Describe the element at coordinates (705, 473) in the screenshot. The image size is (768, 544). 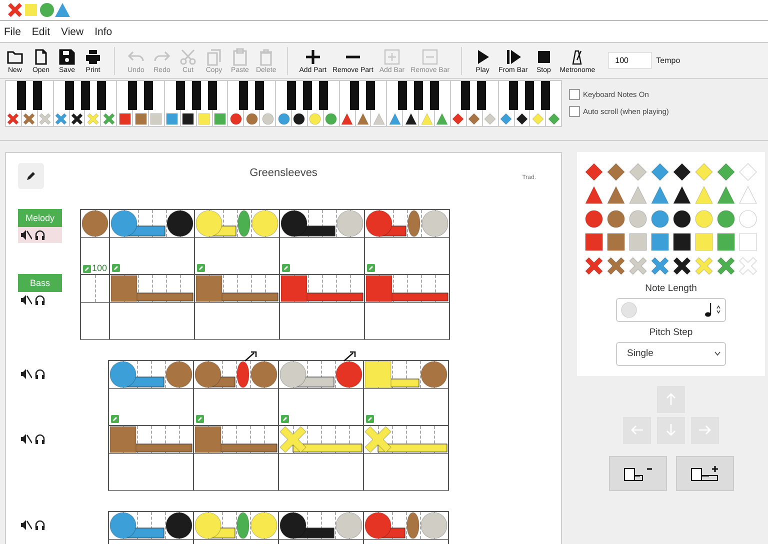
I see `lengthen-button` at that location.